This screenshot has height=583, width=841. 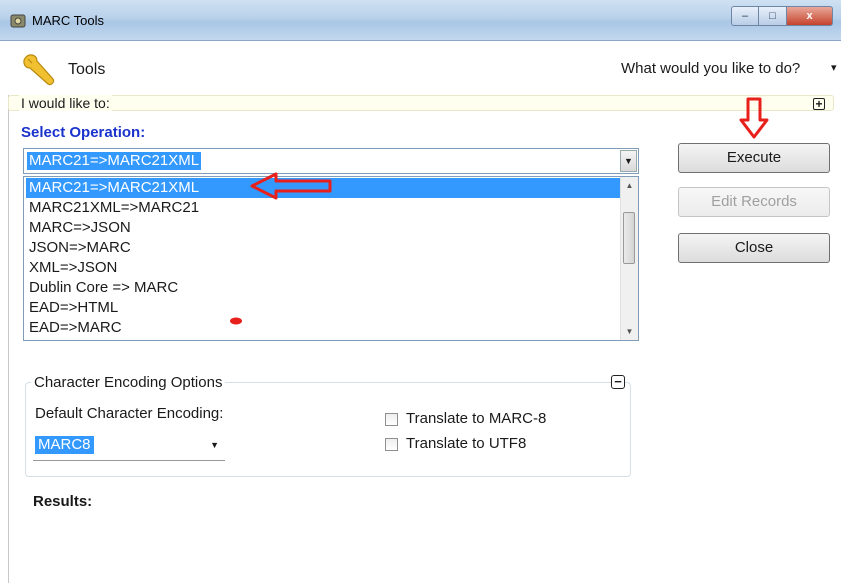 I want to click on translate-utf8-checkbox, so click(x=391, y=444).